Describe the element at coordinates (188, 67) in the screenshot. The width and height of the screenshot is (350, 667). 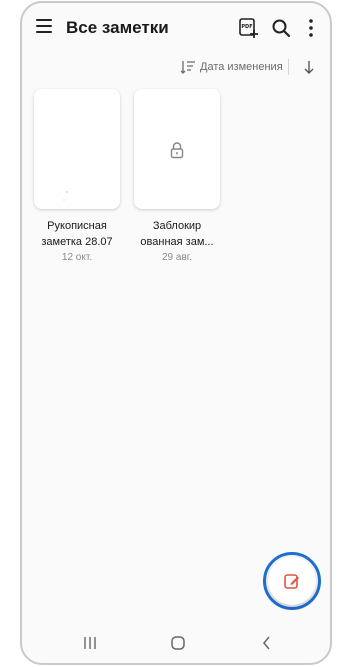
I see `sort-lines-icon` at that location.